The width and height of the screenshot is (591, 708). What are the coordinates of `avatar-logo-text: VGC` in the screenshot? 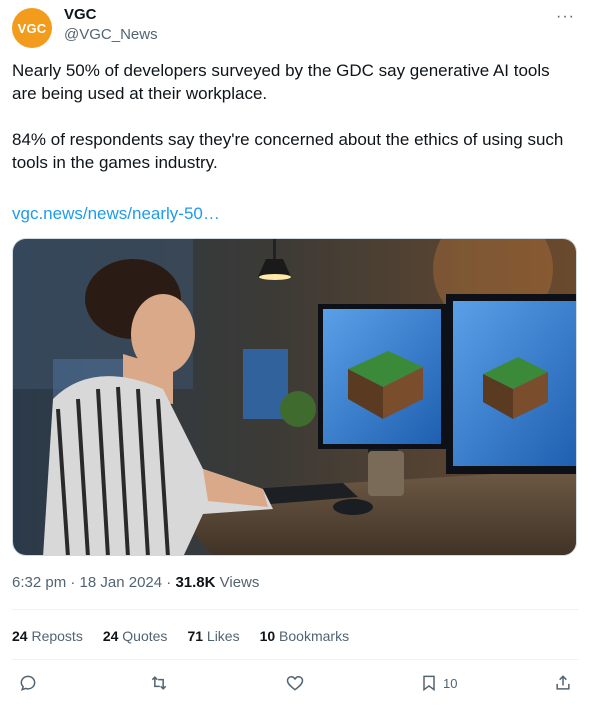 It's located at (32, 28).